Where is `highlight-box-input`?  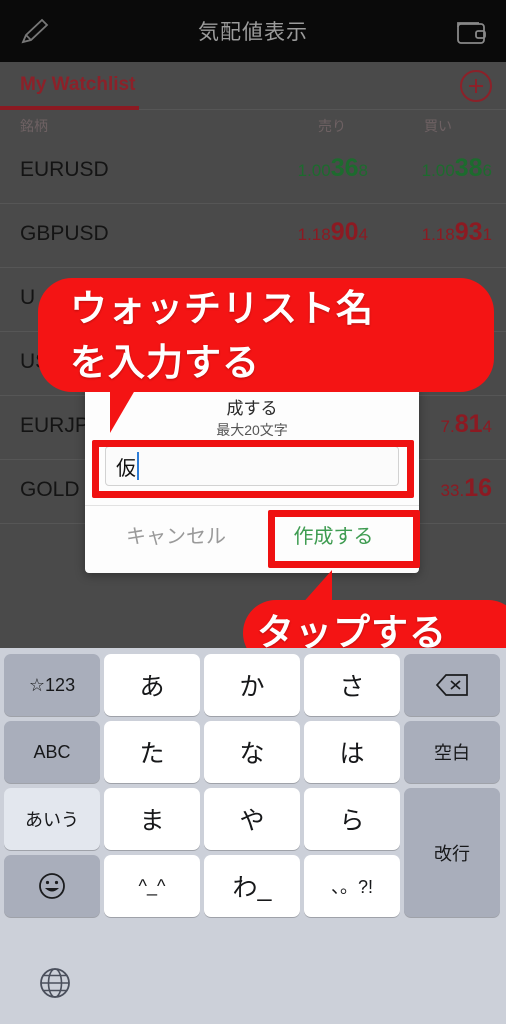 highlight-box-input is located at coordinates (253, 469).